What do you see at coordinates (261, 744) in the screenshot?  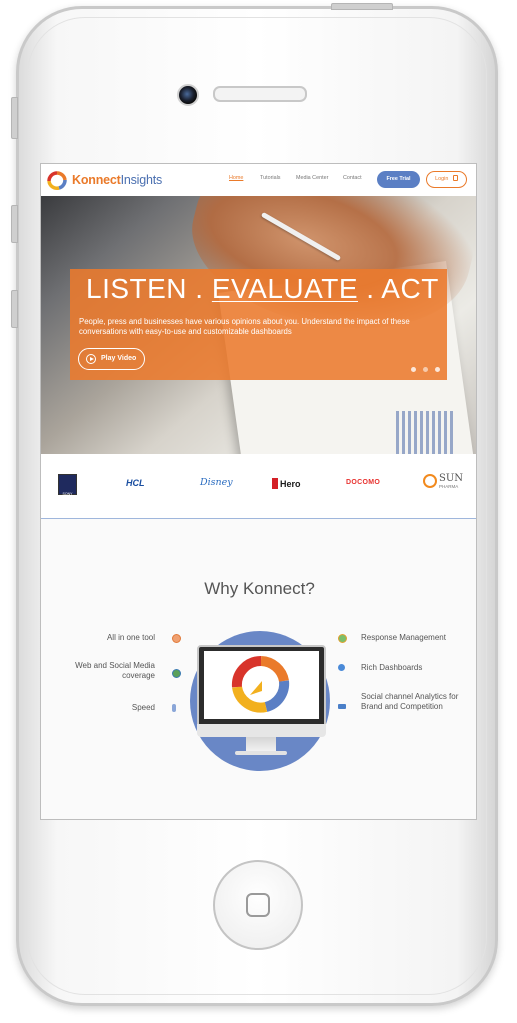 I see `monitor-stand` at bounding box center [261, 744].